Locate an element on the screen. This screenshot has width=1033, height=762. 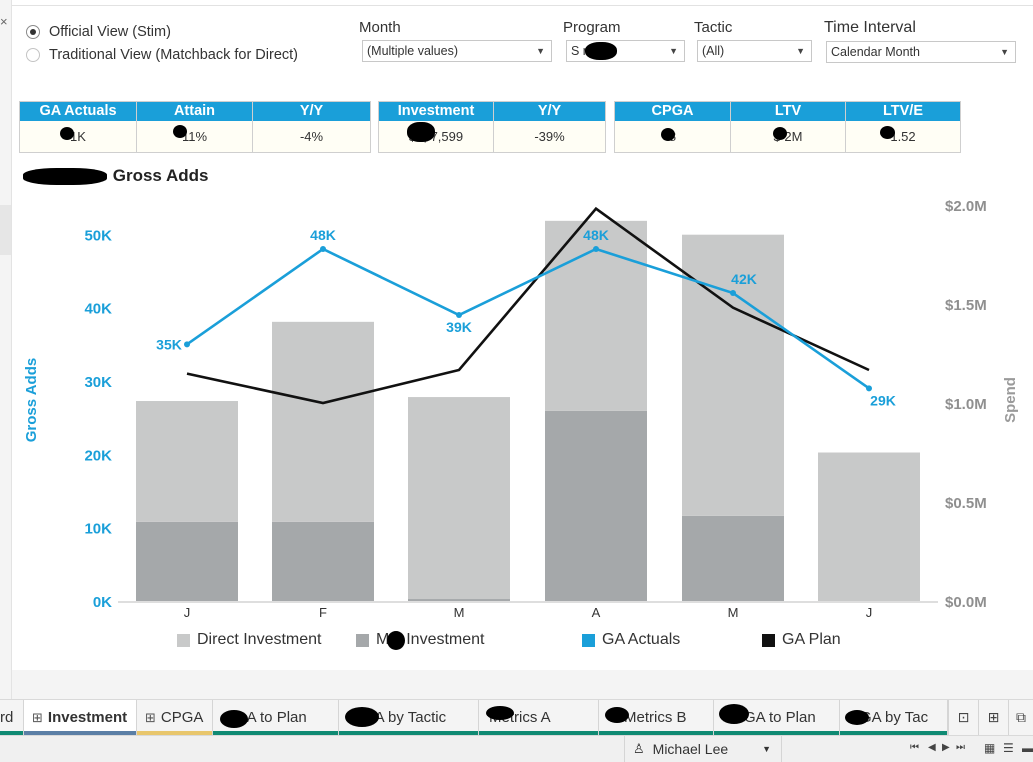
user-menu: ♙ Michael Lee ▼ is located at coordinates (703, 749).